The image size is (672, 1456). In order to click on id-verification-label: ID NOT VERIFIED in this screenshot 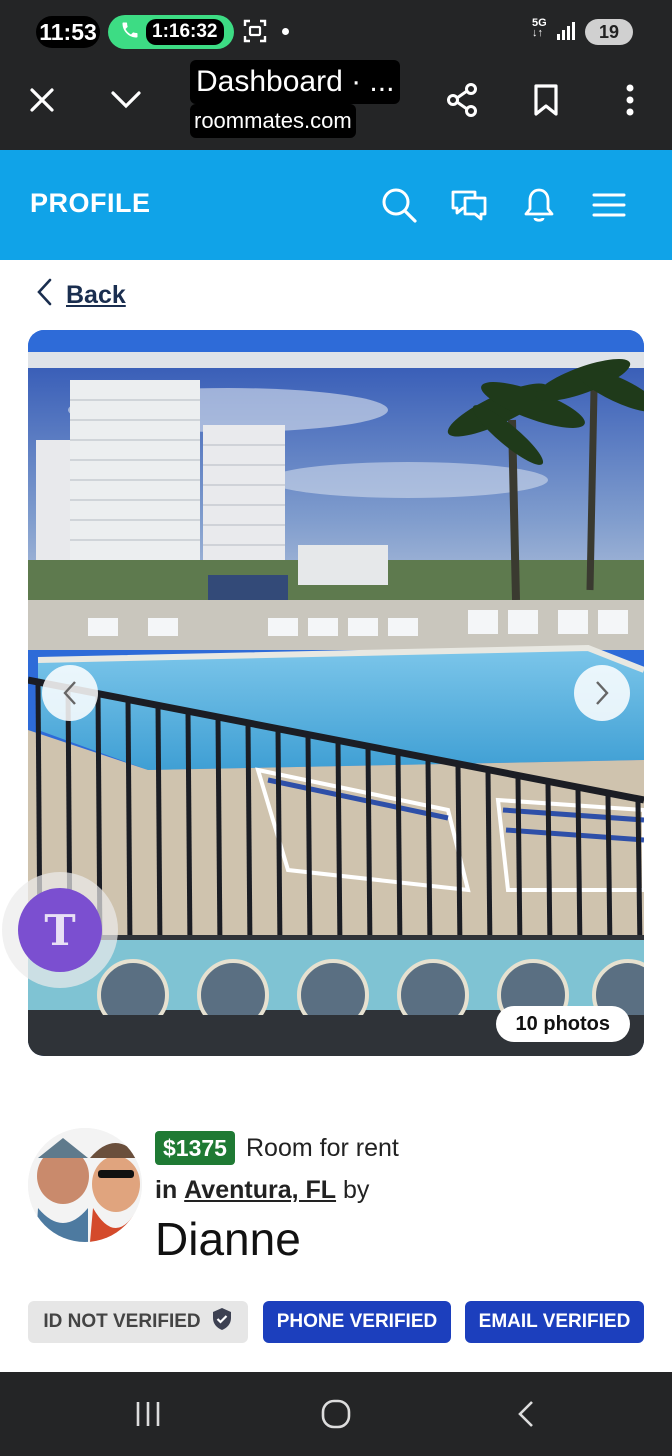, I will do `click(122, 1321)`.